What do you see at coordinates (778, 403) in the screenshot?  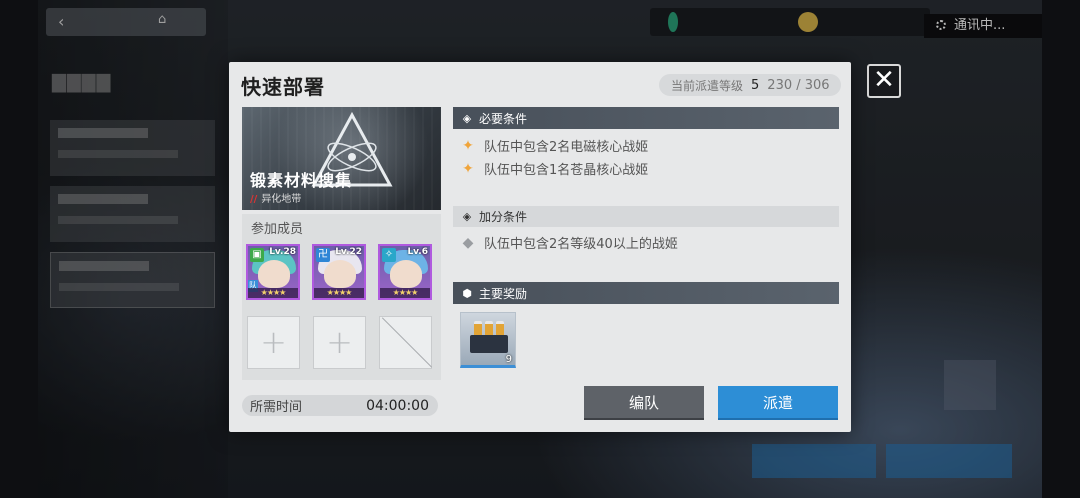 I see `dispatch-button: 派遣` at bounding box center [778, 403].